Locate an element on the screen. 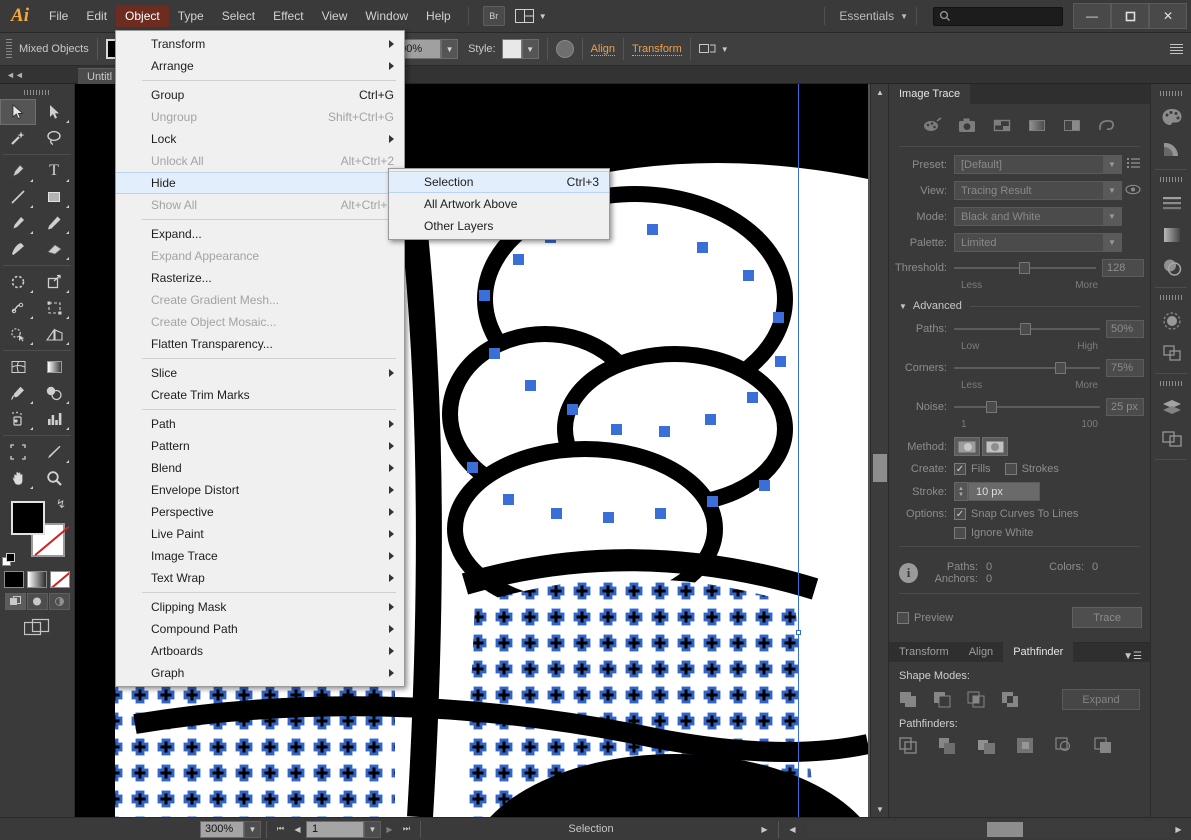 This screenshot has width=1191, height=840. tools-panel-grip is located at coordinates (37, 92).